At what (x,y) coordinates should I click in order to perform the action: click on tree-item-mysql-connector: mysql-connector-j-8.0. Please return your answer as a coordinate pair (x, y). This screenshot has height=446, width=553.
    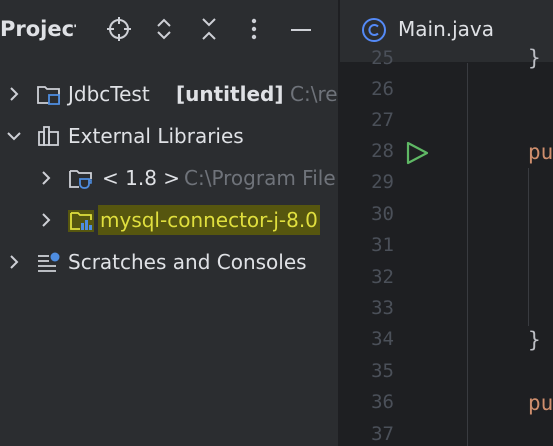
    Looking at the image, I should click on (170, 220).